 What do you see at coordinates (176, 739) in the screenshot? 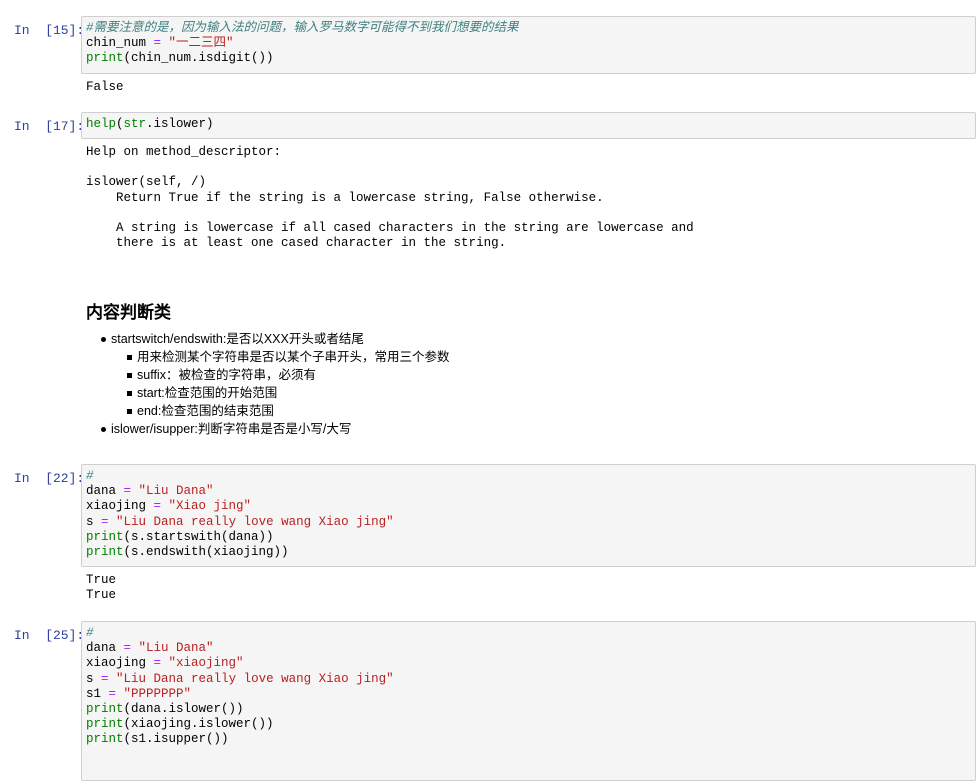
I see `code-token: (s1.isupper())` at bounding box center [176, 739].